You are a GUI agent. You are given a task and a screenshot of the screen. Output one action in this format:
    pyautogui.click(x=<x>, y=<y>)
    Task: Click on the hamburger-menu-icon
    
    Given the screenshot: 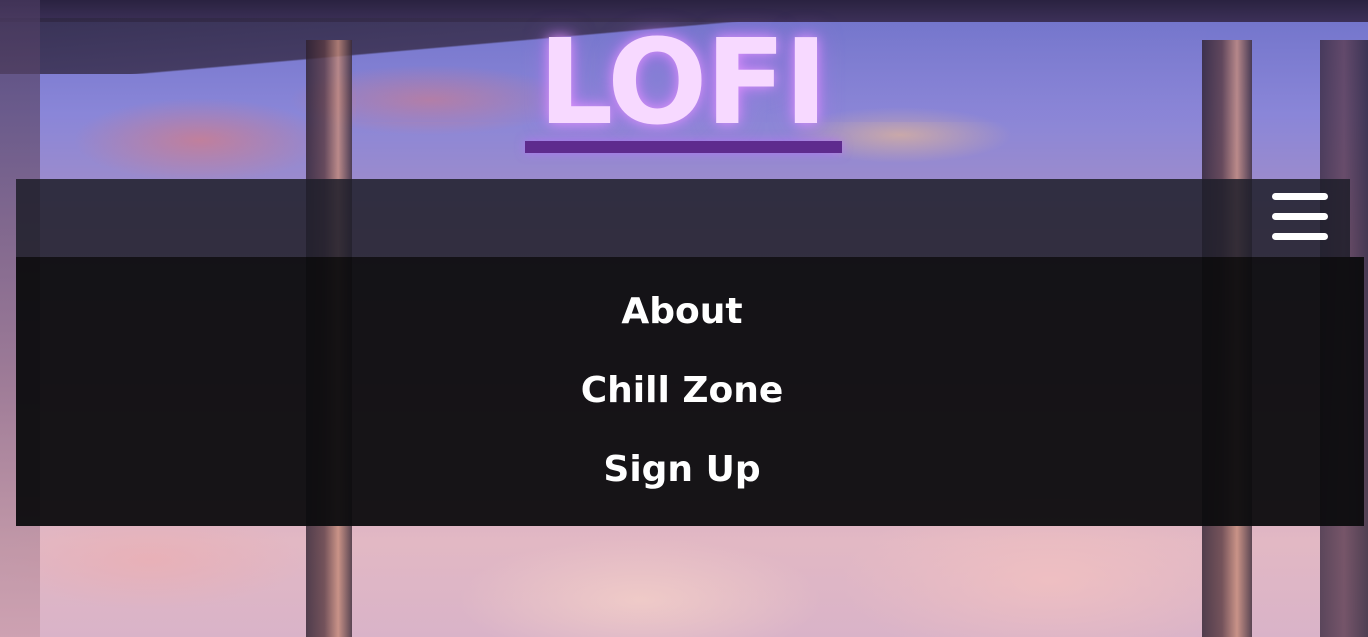 What is the action you would take?
    pyautogui.click(x=1300, y=218)
    